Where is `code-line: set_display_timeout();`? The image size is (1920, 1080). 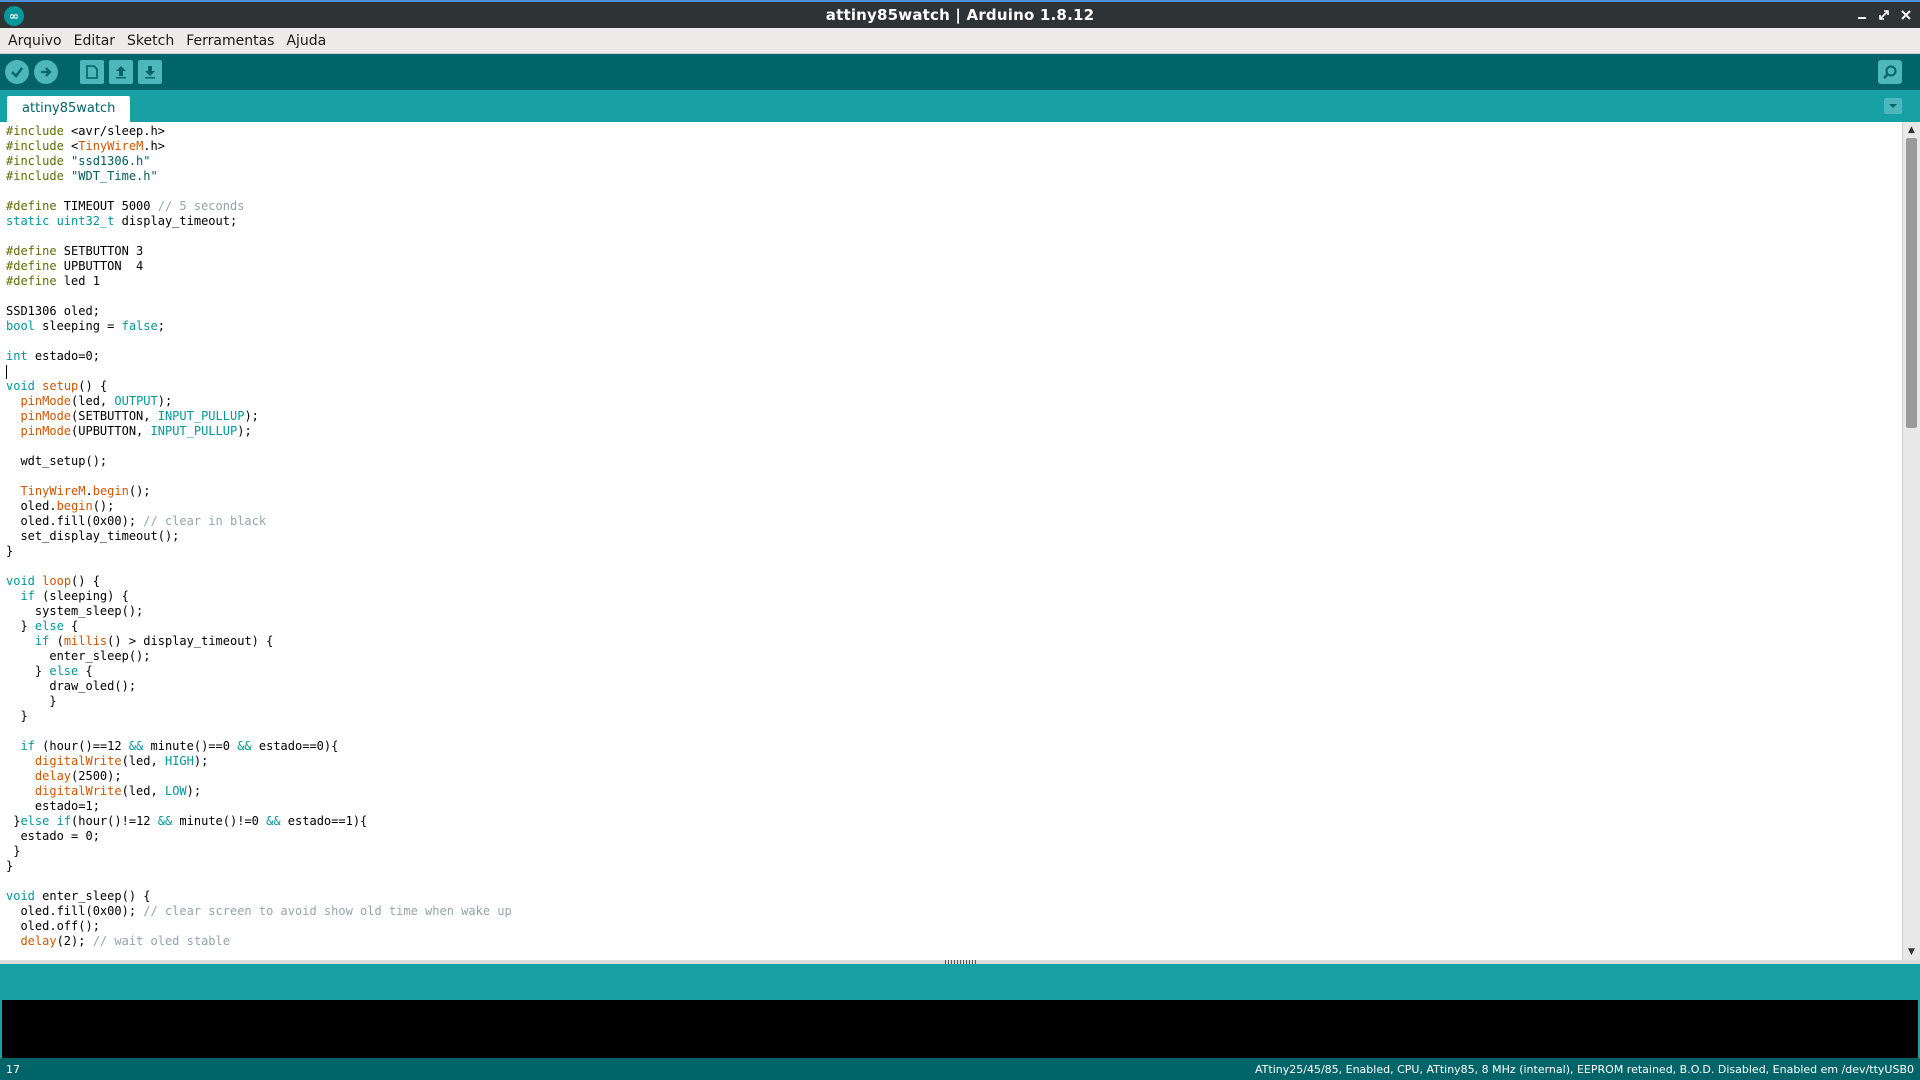 code-line: set_display_timeout(); is located at coordinates (259, 536).